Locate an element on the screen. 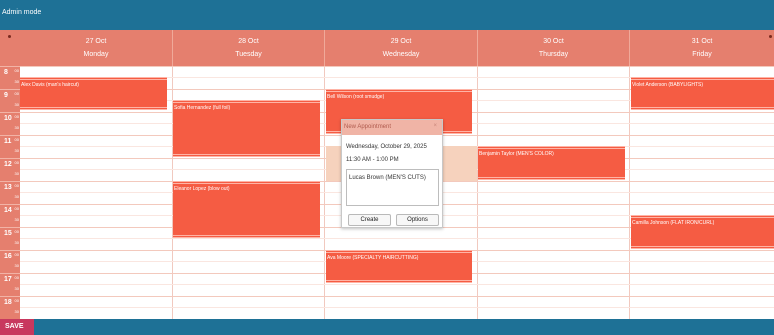 The width and height of the screenshot is (774, 335). hour-row: 15 00 30 is located at coordinates (10, 238).